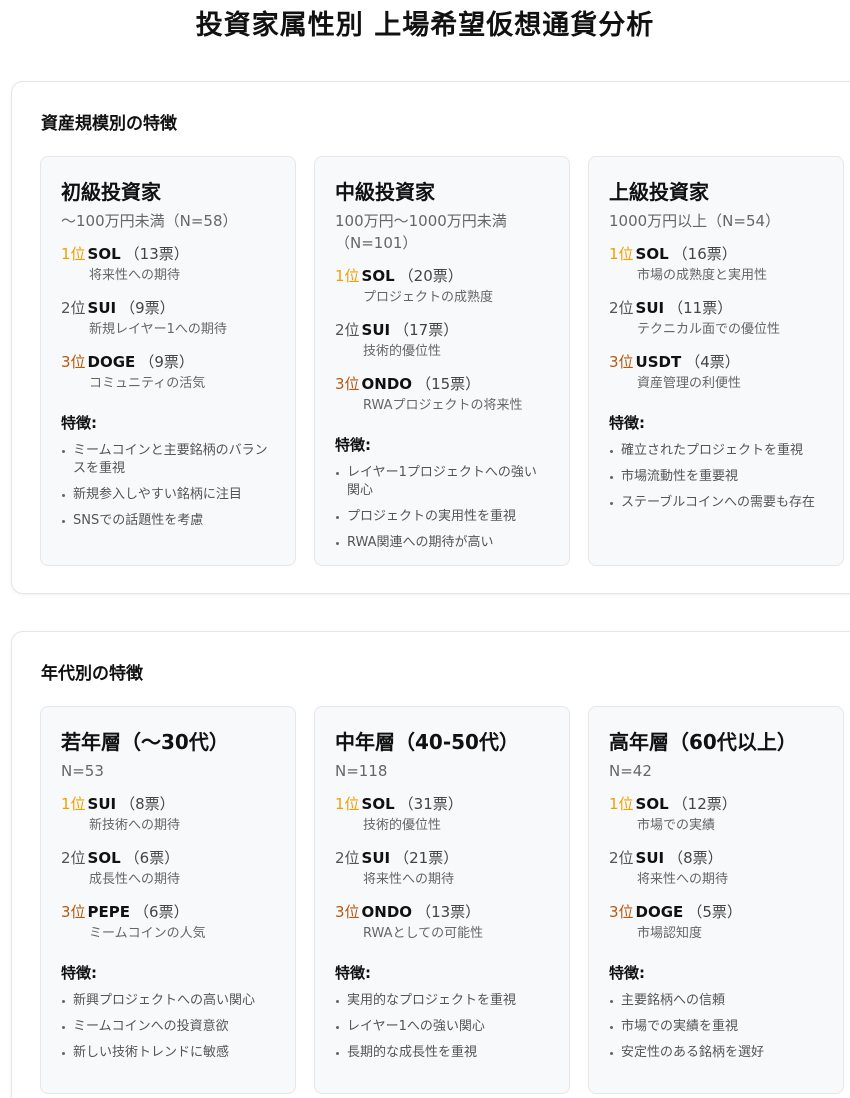  I want to click on section-heading: 資産規模別の特徴, so click(109, 124).